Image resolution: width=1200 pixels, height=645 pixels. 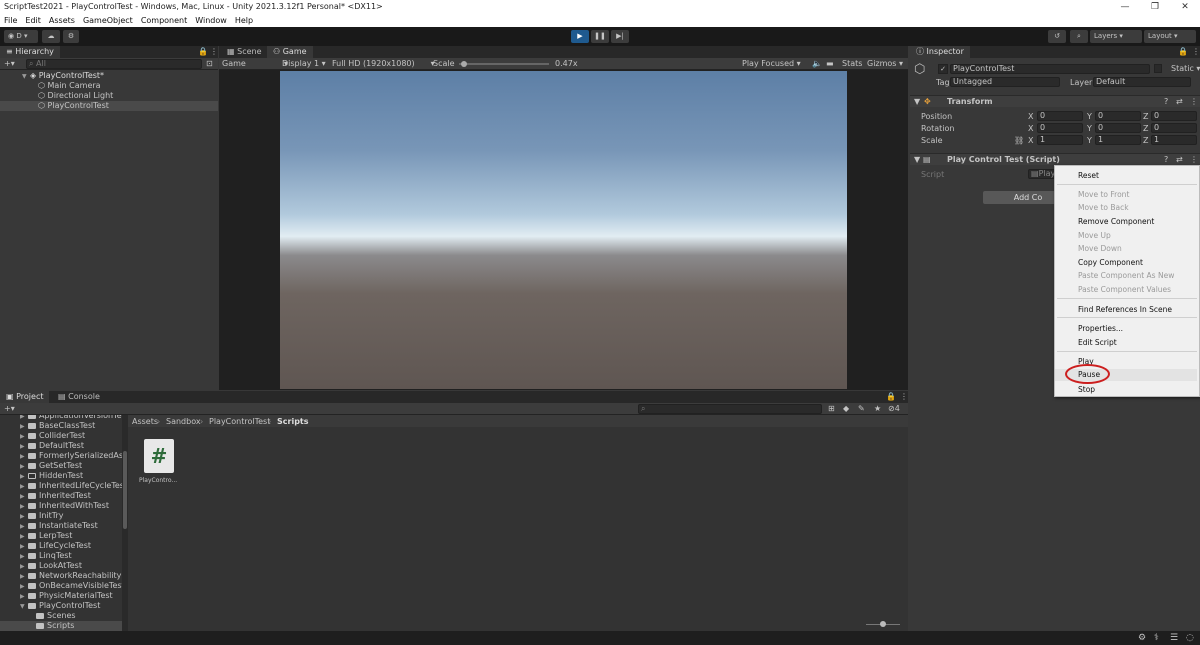 I want to click on hierarchy-item-selected: ⬡ PlayControlTest, so click(x=109, y=106).